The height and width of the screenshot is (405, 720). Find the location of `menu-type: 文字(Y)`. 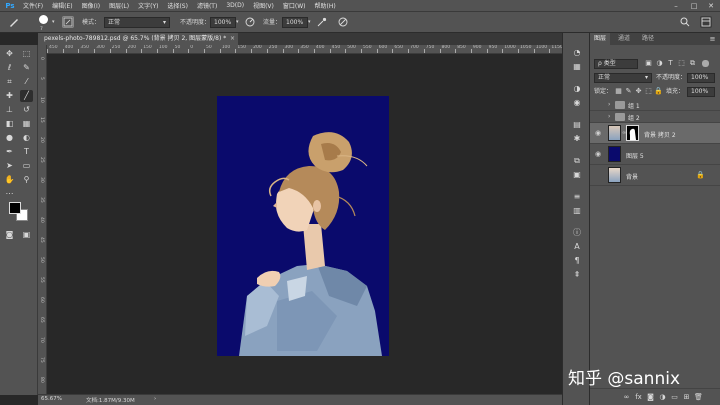

menu-type: 文字(Y) is located at coordinates (148, 5).